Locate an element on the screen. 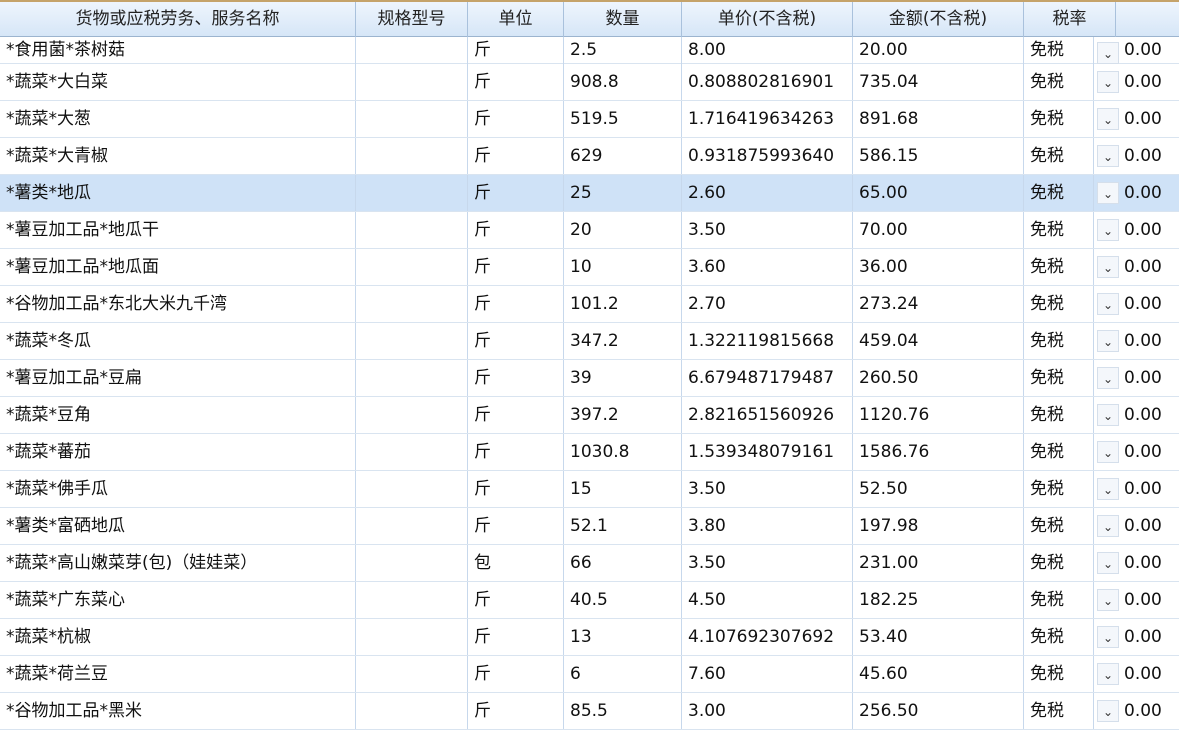 This screenshot has height=737, width=1179. table-row: *薯豆加工品*地瓜干 斤 20 3.50 70.00 免税 ⌄ 0.00 is located at coordinates (589, 230).